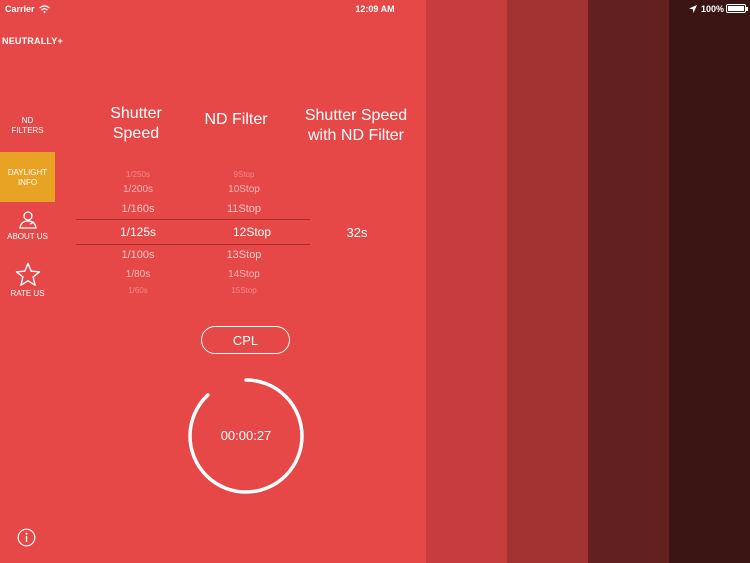 This screenshot has height=563, width=750. I want to click on info-icon, so click(26, 537).